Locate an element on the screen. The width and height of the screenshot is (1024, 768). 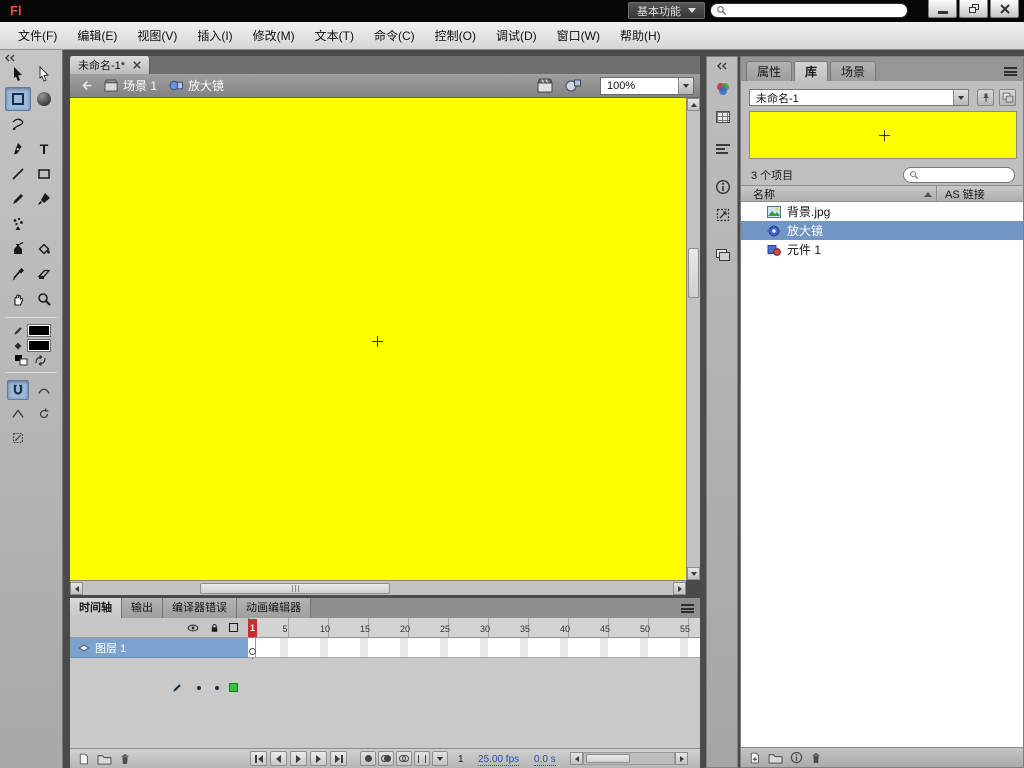
document-select-dropdown-button is located at coordinates (960, 97).